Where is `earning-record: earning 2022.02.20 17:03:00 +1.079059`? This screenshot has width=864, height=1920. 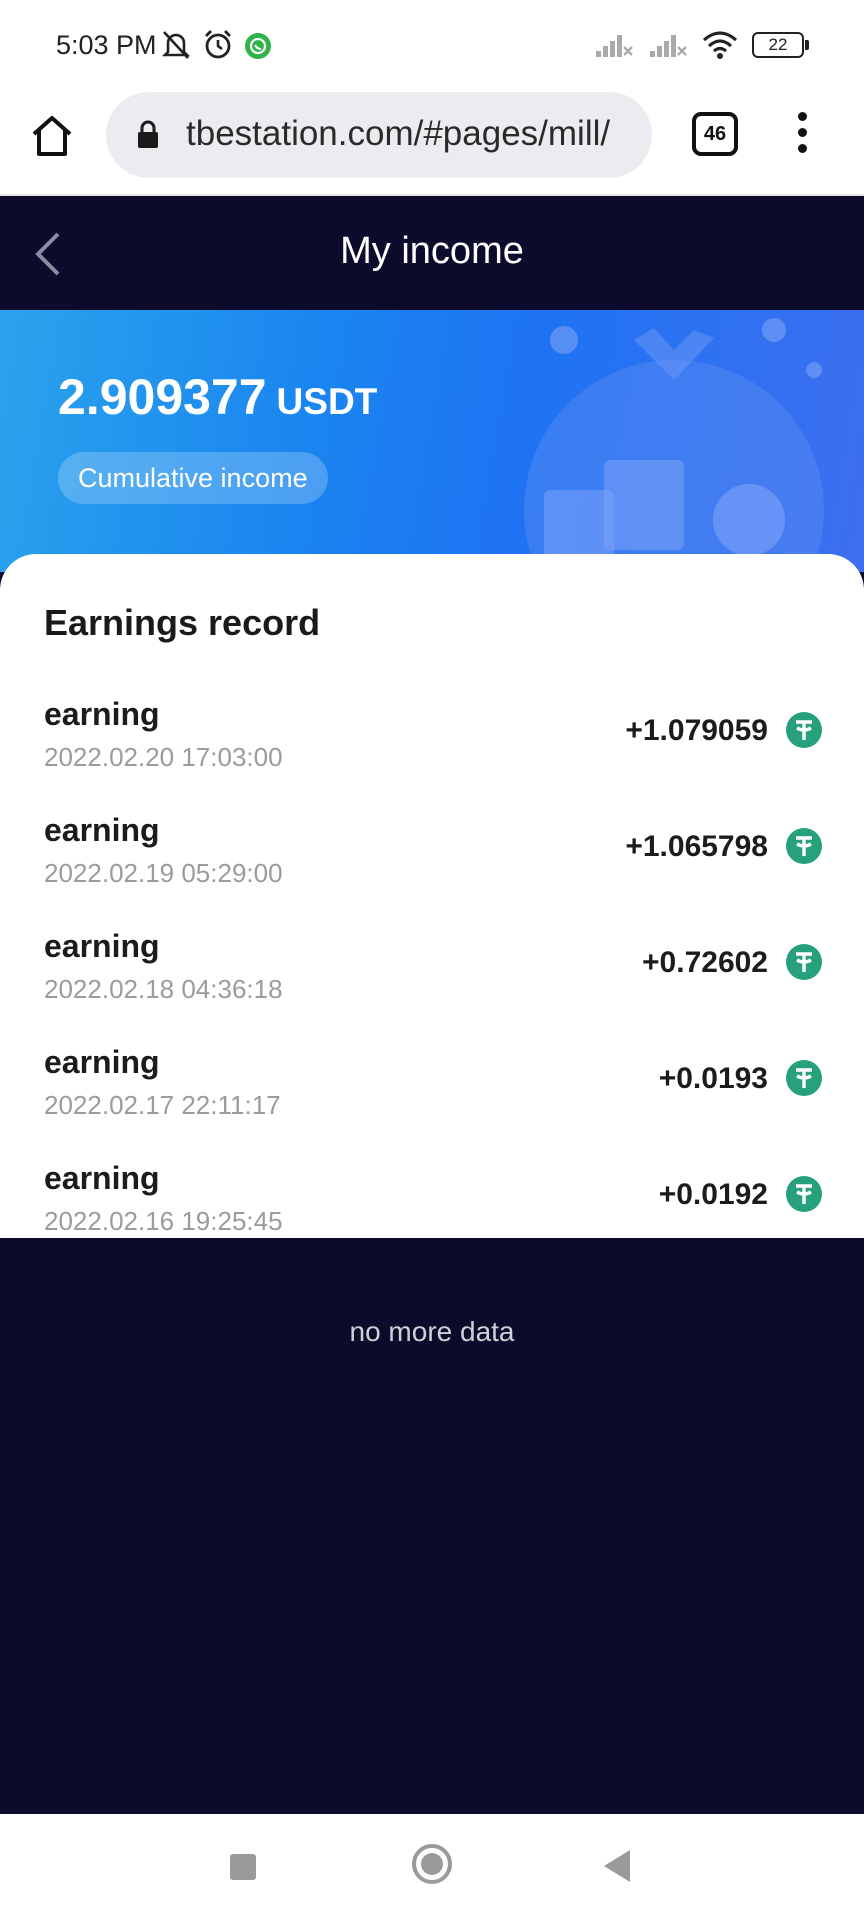
earning-record: earning 2022.02.20 17:03:00 +1.079059 is located at coordinates (432, 754).